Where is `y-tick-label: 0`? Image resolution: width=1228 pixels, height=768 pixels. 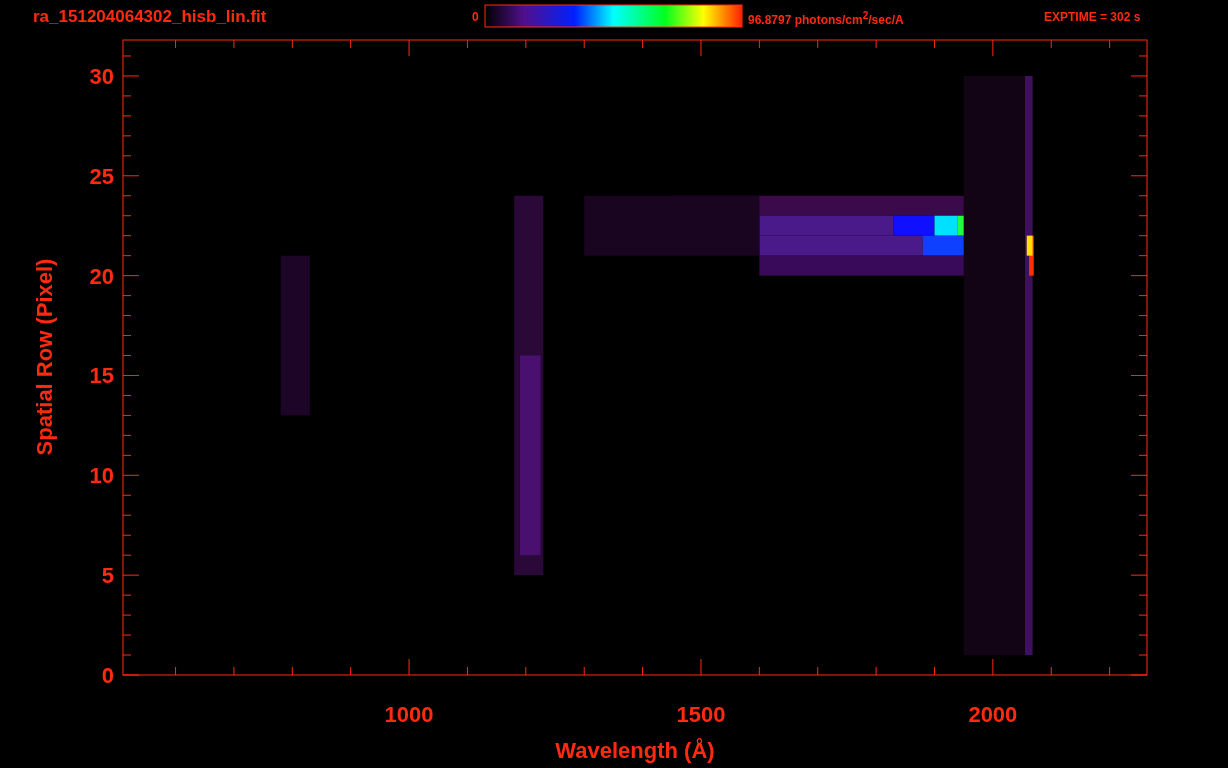
y-tick-label: 0 is located at coordinates (107, 675).